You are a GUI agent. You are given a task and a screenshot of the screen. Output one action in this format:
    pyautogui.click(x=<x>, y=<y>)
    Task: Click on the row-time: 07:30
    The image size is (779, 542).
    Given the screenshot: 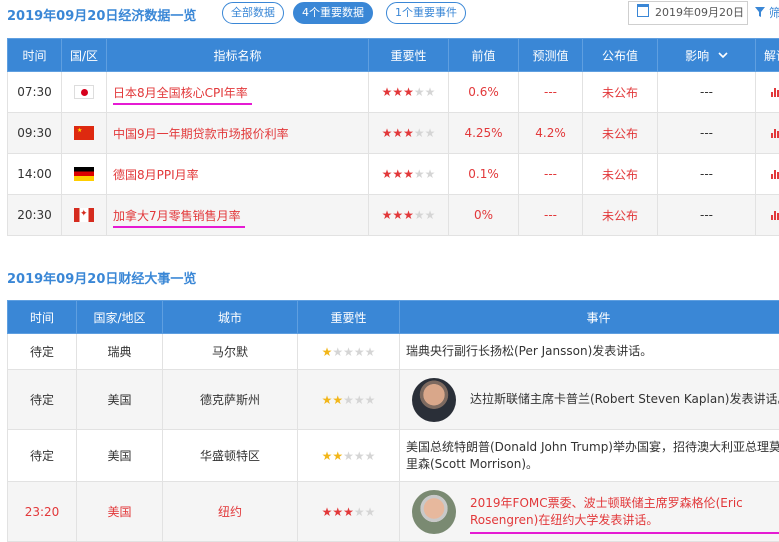 What is the action you would take?
    pyautogui.click(x=35, y=92)
    